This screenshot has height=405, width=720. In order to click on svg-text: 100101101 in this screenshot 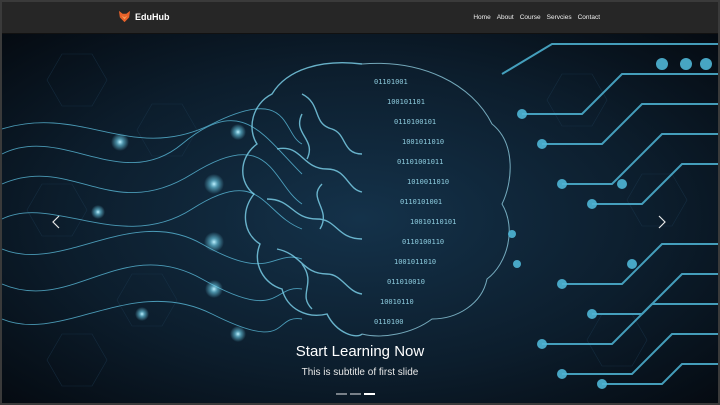, I will do `click(406, 102)`.